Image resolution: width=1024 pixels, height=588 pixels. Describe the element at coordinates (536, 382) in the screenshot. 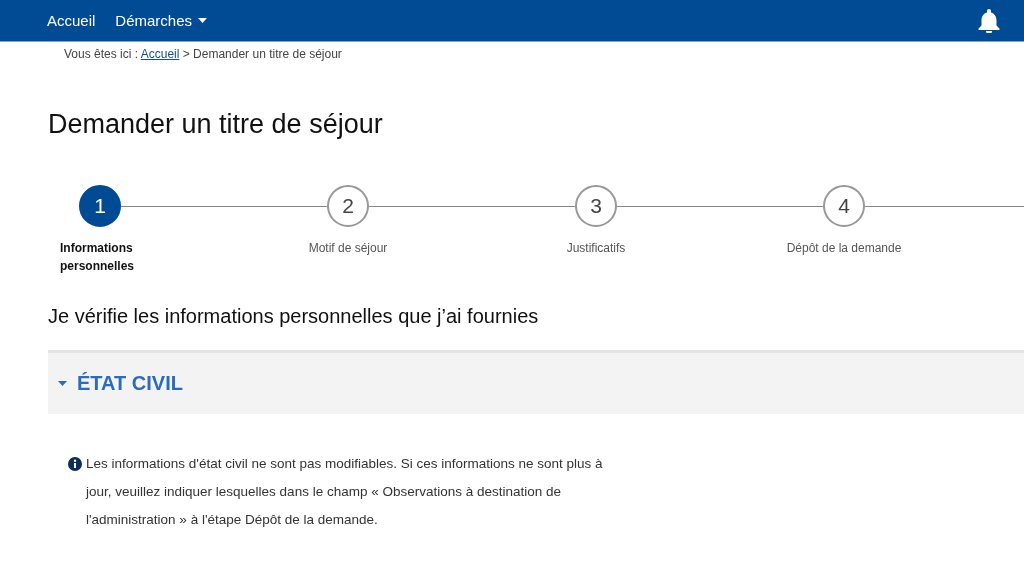

I see `accordion-header: ÉTAT CIVIL` at that location.